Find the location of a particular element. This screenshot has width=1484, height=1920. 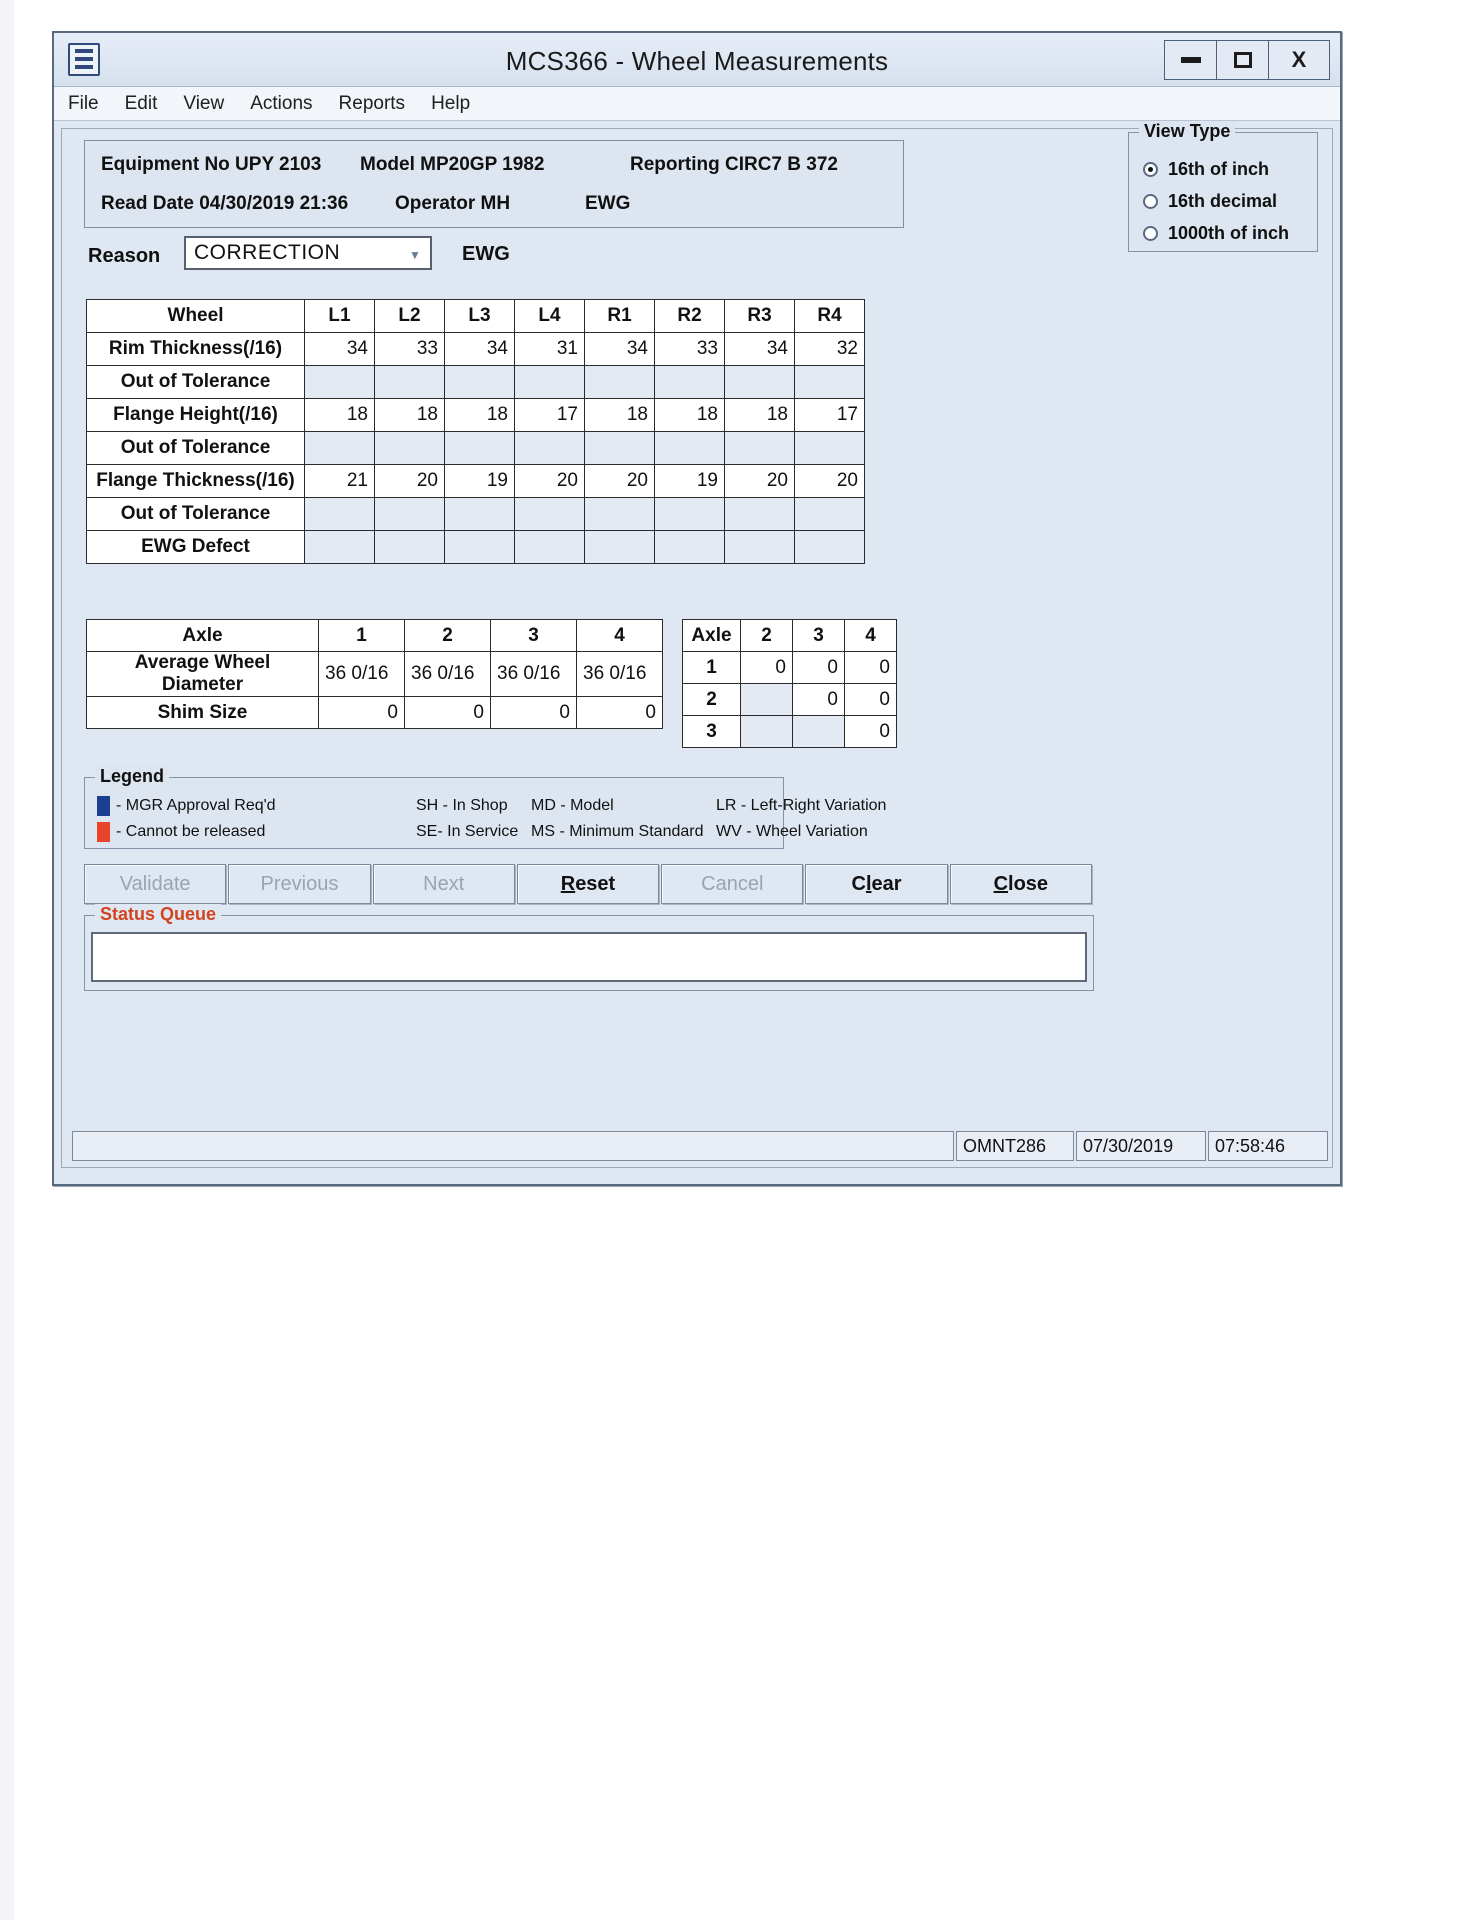

menu-item-actions: Actions is located at coordinates (281, 104).